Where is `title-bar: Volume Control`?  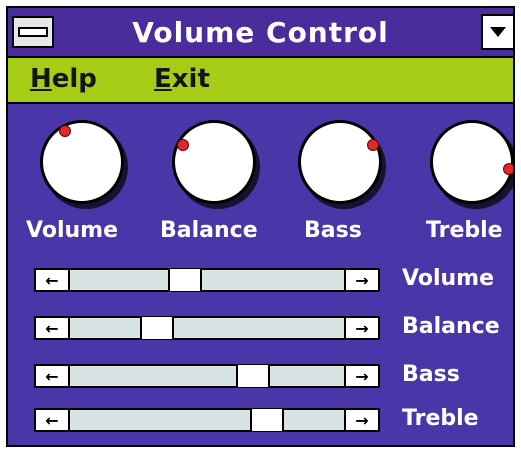 title-bar: Volume Control is located at coordinates (260, 33).